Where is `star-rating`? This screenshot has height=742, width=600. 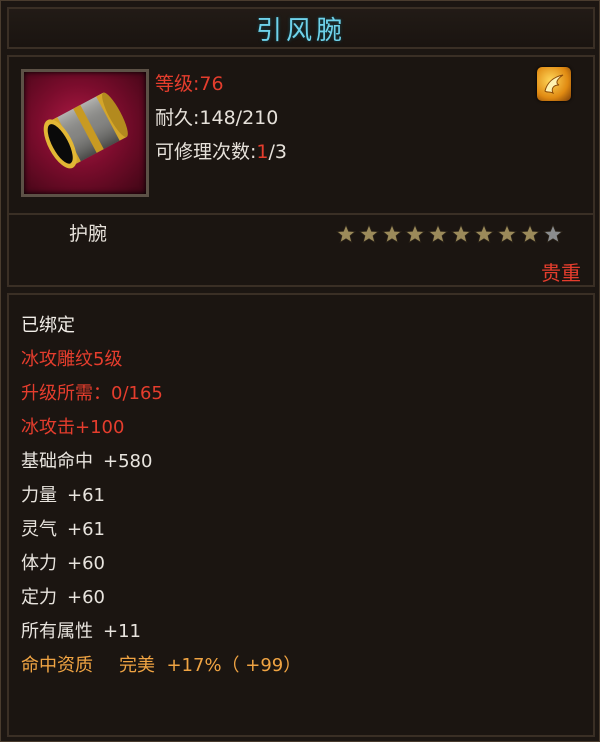 star-rating is located at coordinates (449, 234).